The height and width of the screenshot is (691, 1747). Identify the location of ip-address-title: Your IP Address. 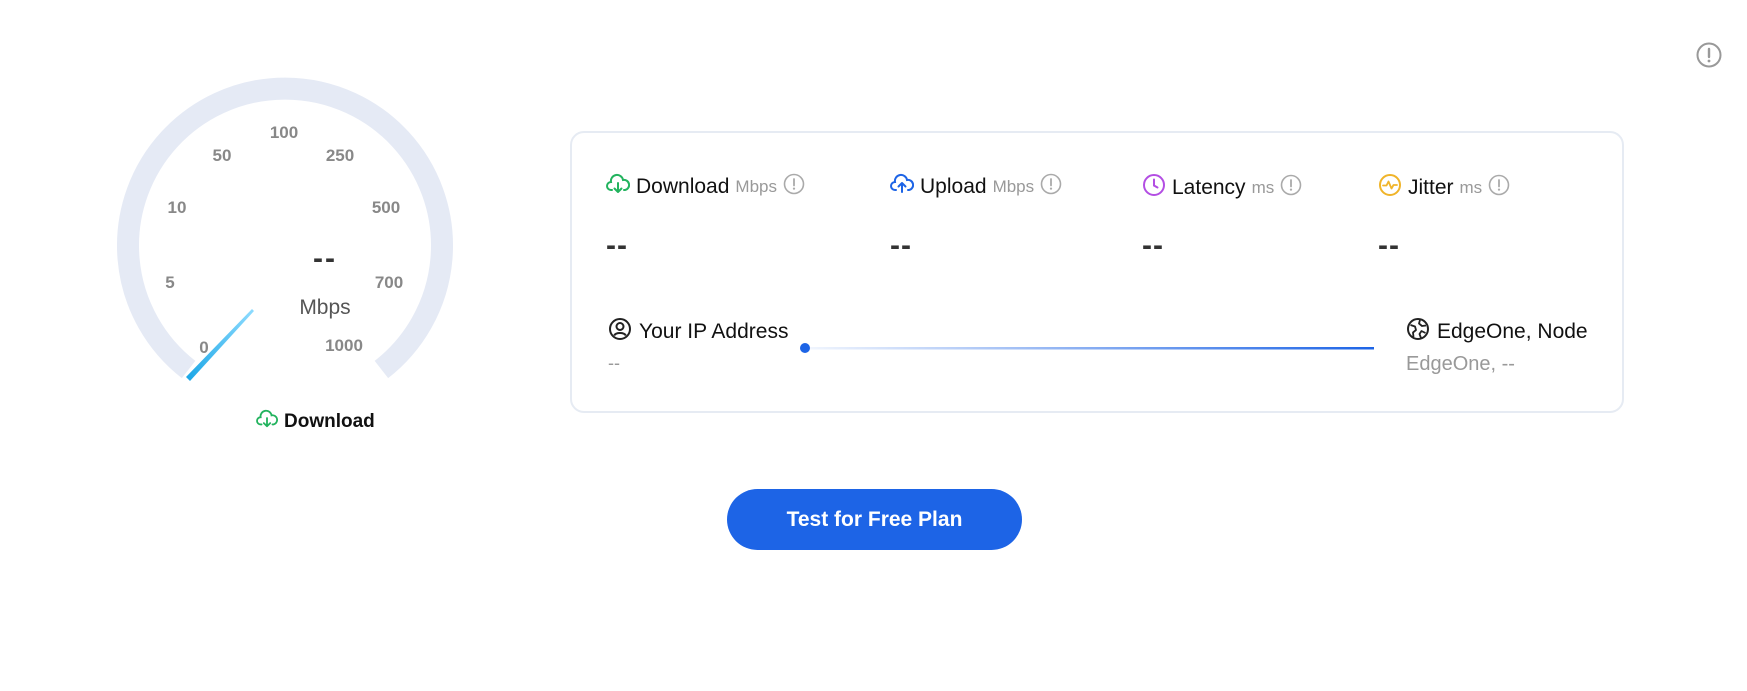
(698, 332).